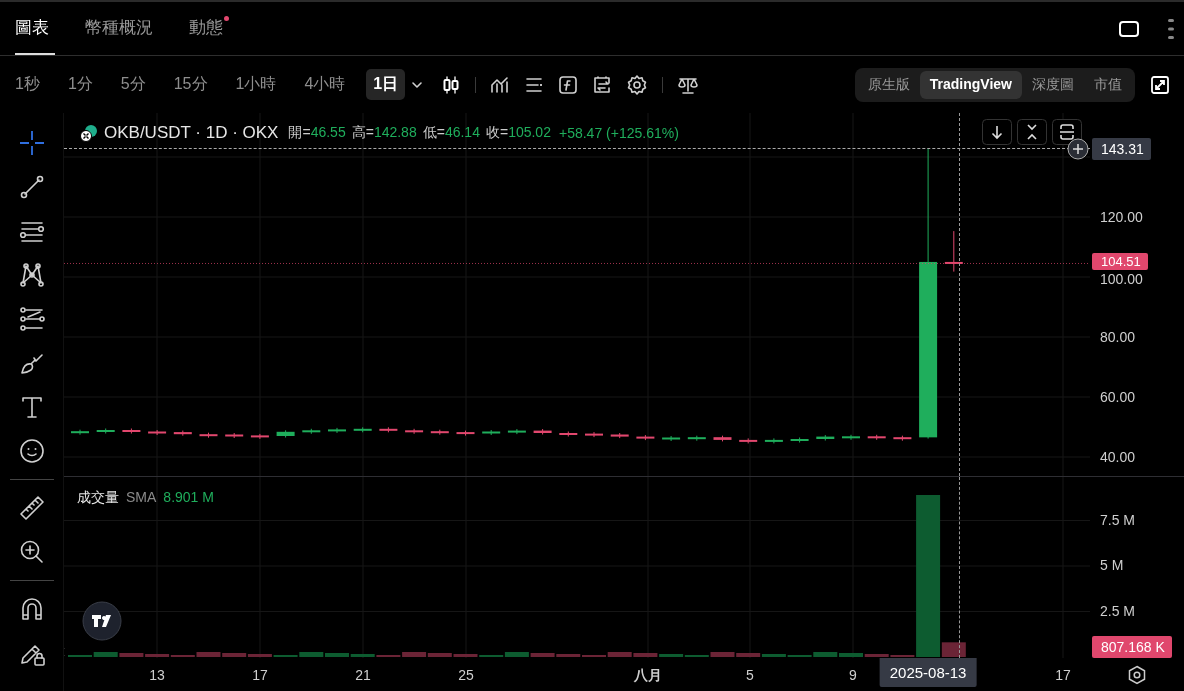 Image resolution: width=1184 pixels, height=691 pixels. What do you see at coordinates (141, 498) in the screenshot?
I see `indicator-name: SMA` at bounding box center [141, 498].